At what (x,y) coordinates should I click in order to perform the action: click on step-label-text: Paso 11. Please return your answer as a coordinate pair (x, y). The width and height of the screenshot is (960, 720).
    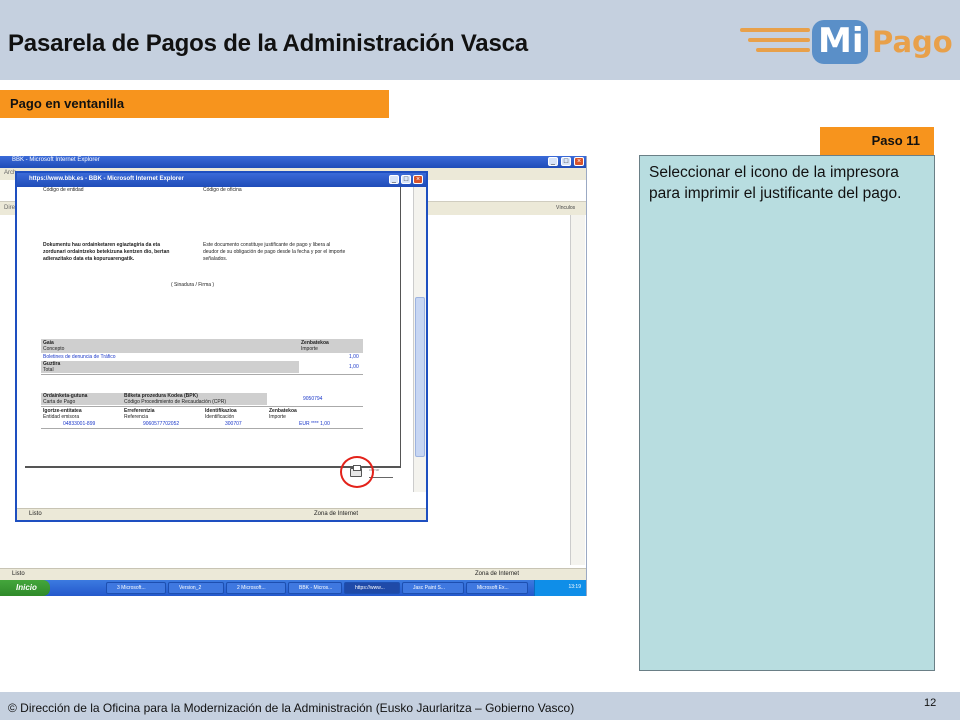
    Looking at the image, I should click on (895, 140).